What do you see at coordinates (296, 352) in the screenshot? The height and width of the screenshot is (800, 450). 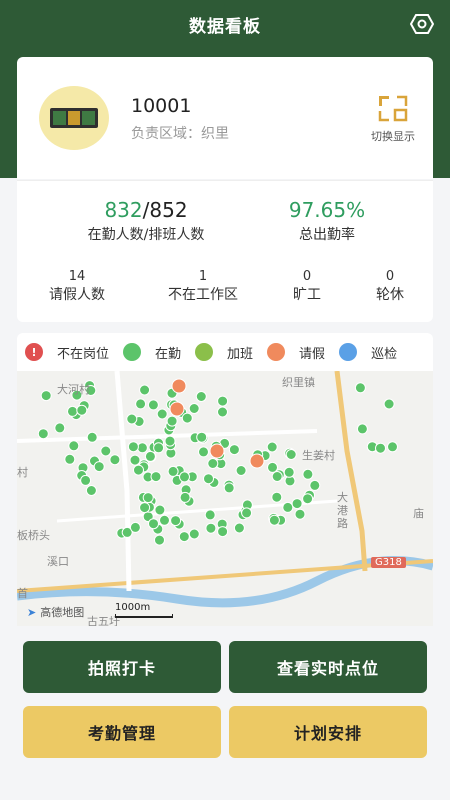 I see `legend-leave: 请假` at bounding box center [296, 352].